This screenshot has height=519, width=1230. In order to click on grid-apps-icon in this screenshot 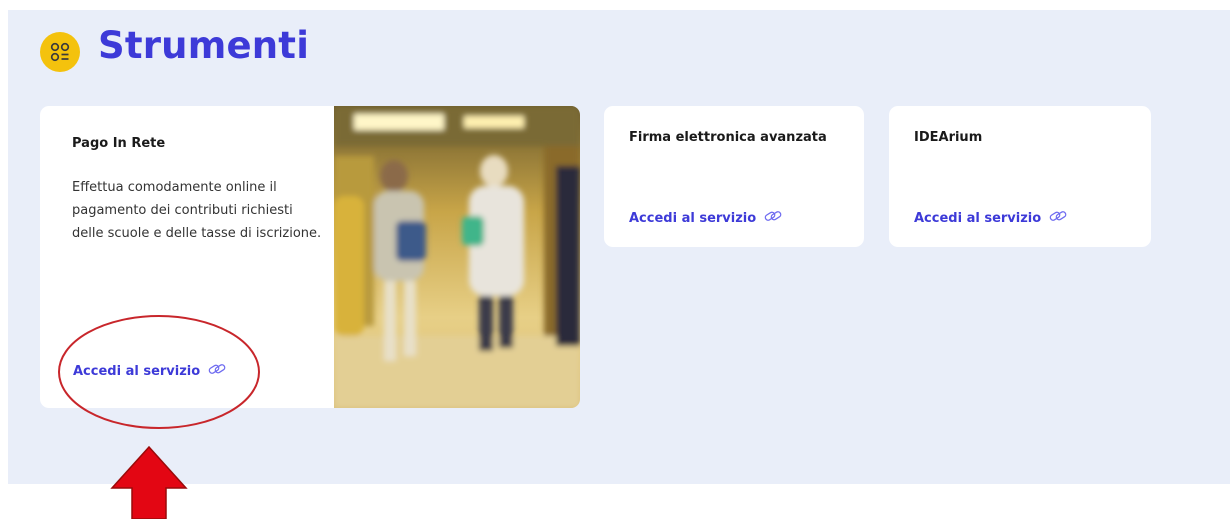, I will do `click(60, 52)`.